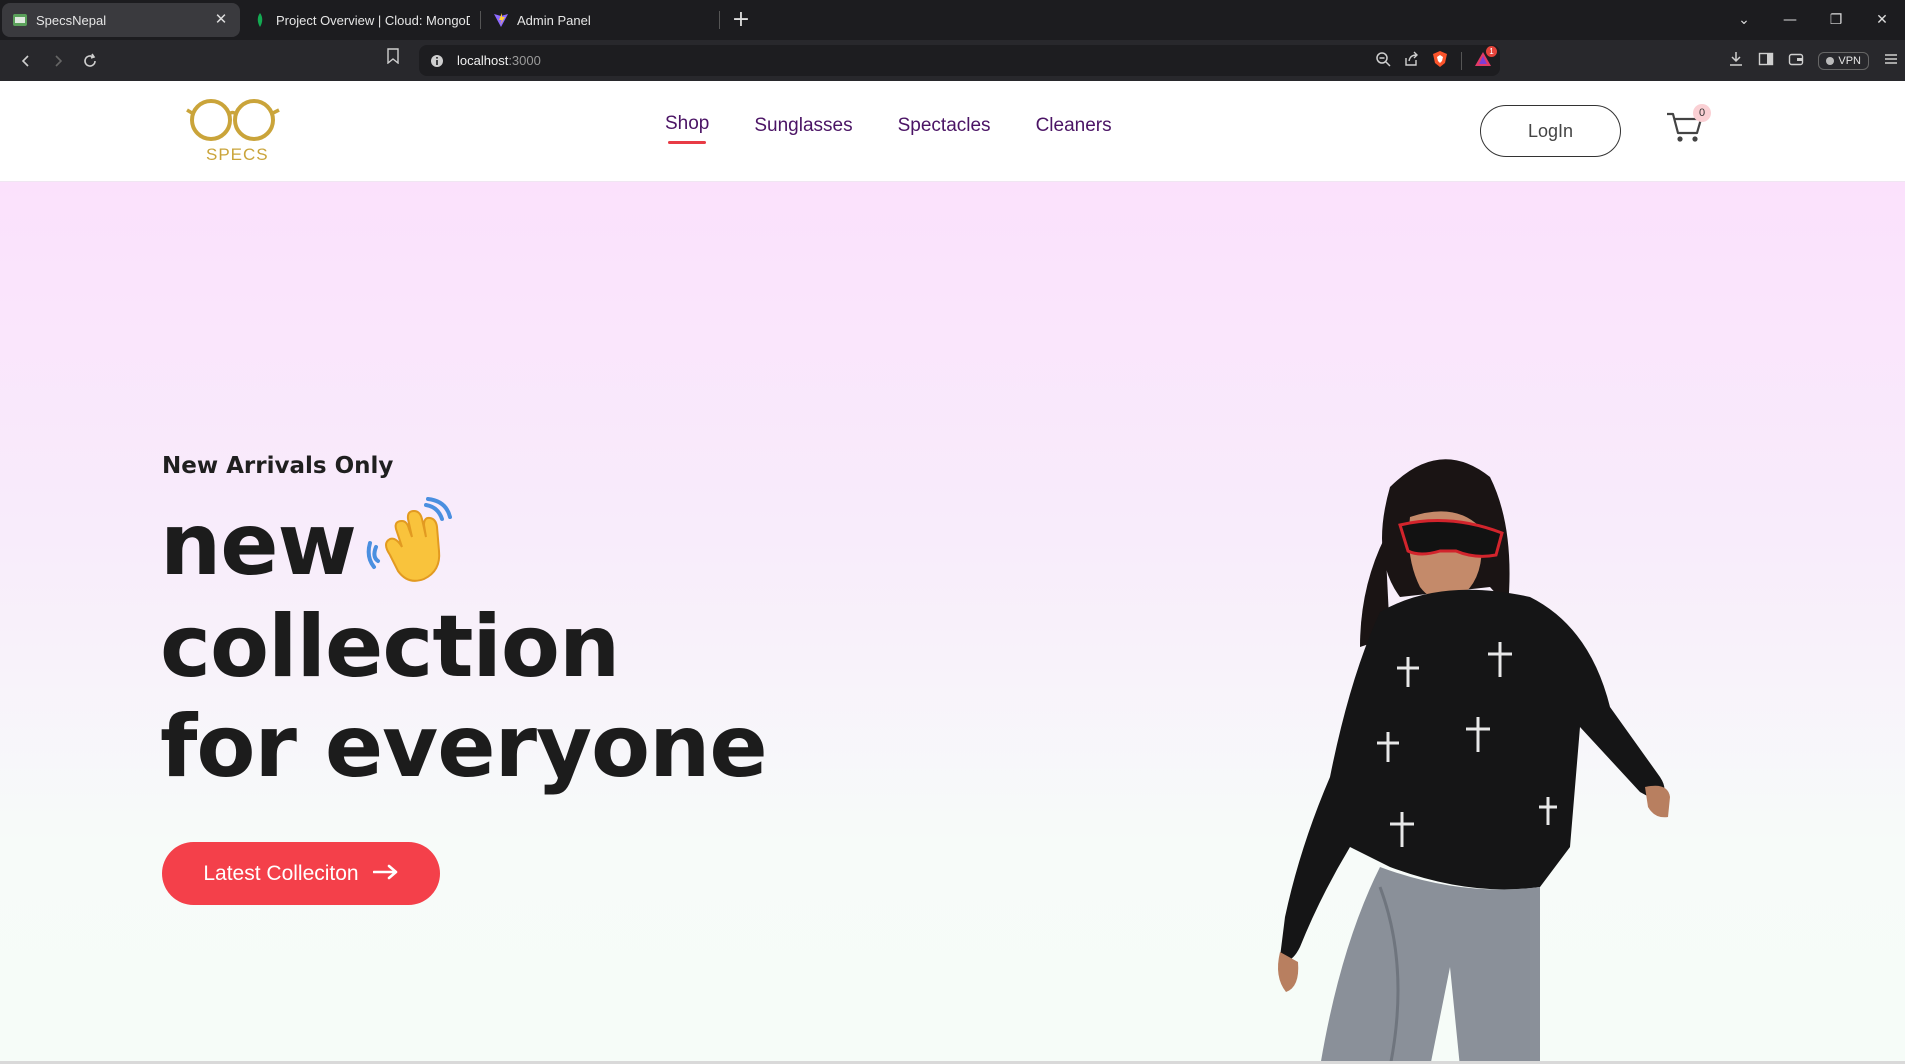 The width and height of the screenshot is (1905, 1064). I want to click on rewards-badge: 1, so click(1491, 51).